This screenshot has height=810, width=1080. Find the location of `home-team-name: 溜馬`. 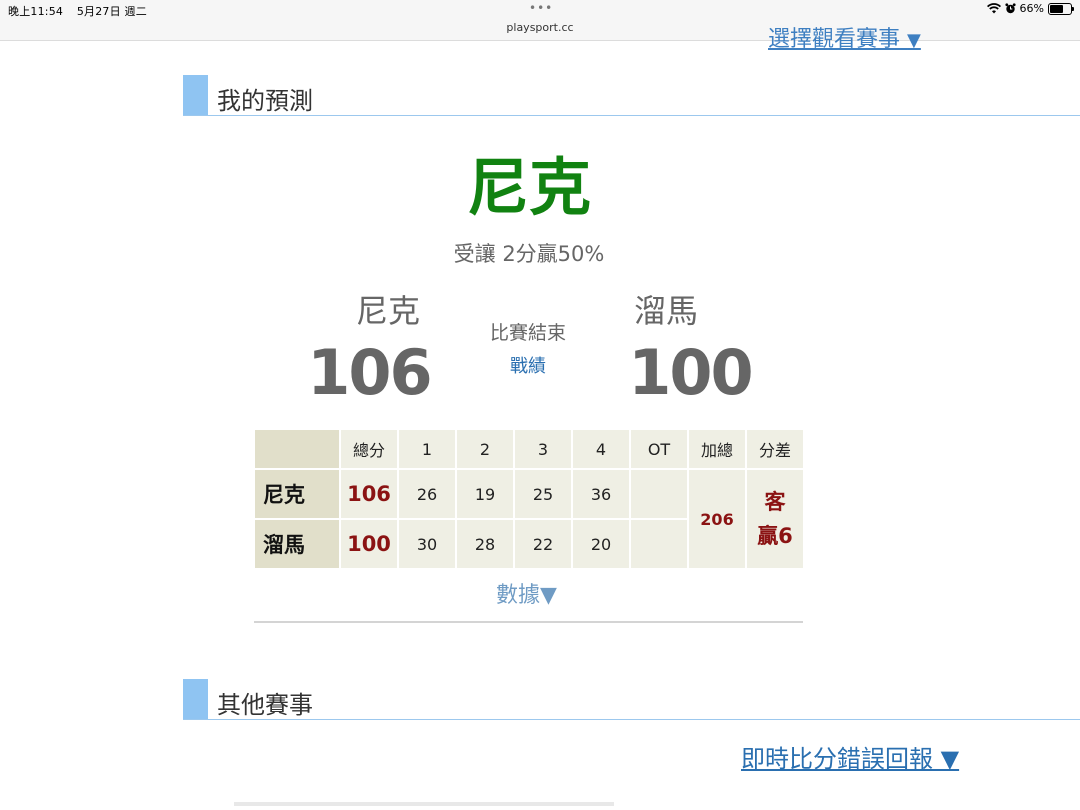

home-team-name: 溜馬 is located at coordinates (665, 311).